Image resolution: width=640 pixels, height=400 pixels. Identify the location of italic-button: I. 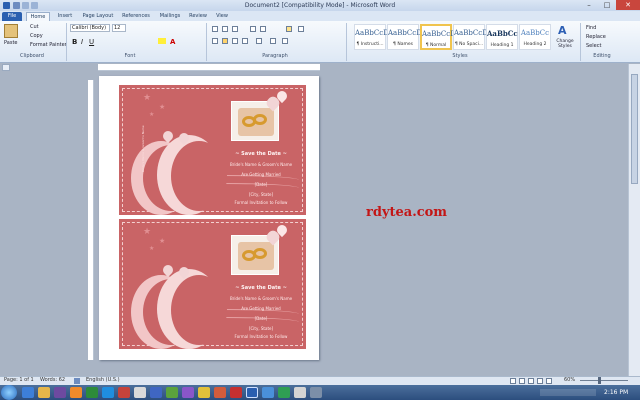
(82, 42).